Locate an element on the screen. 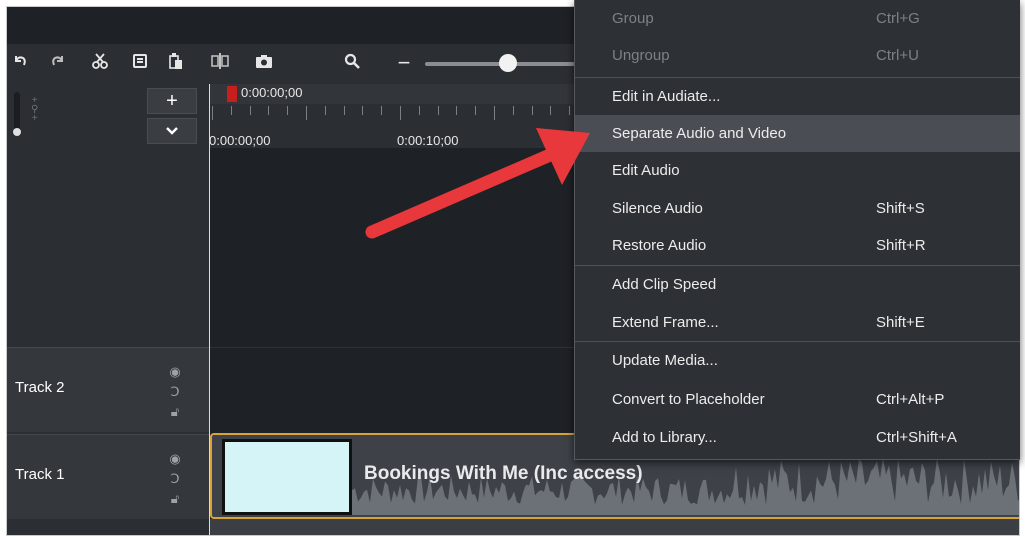  track-header-track-2: Track 2 ◉ Ↄ 🔓︎ is located at coordinates (108, 389).